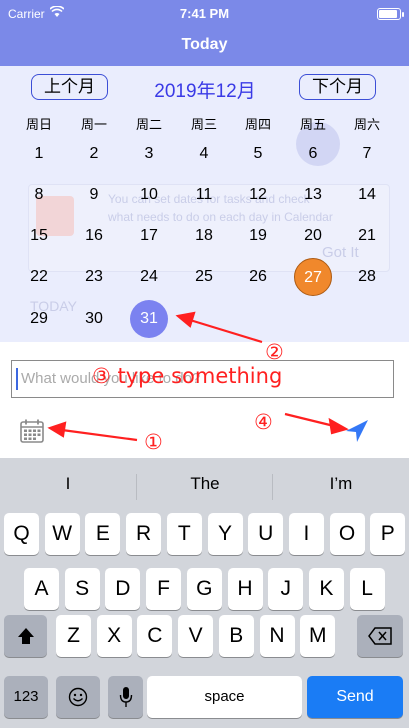  What do you see at coordinates (82, 589) in the screenshot?
I see `key-s: S` at bounding box center [82, 589].